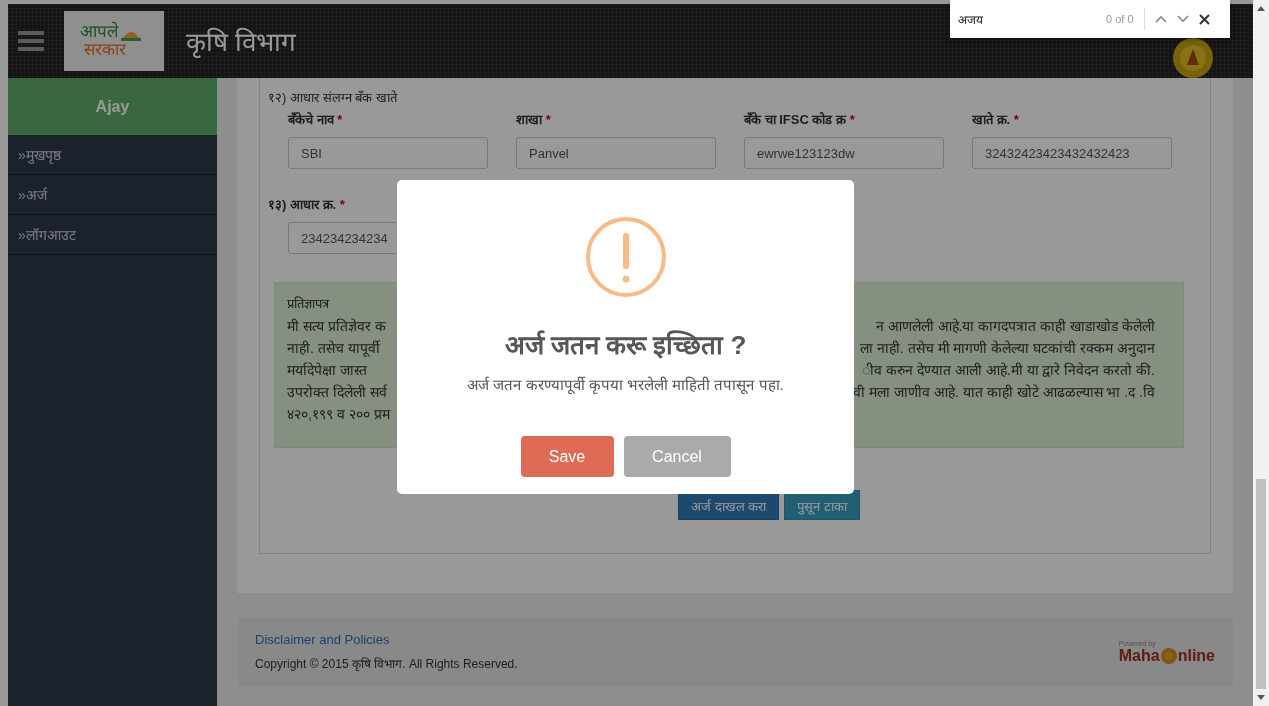 The height and width of the screenshot is (706, 1269). I want to click on scroll-up-icon, so click(1261, 8).